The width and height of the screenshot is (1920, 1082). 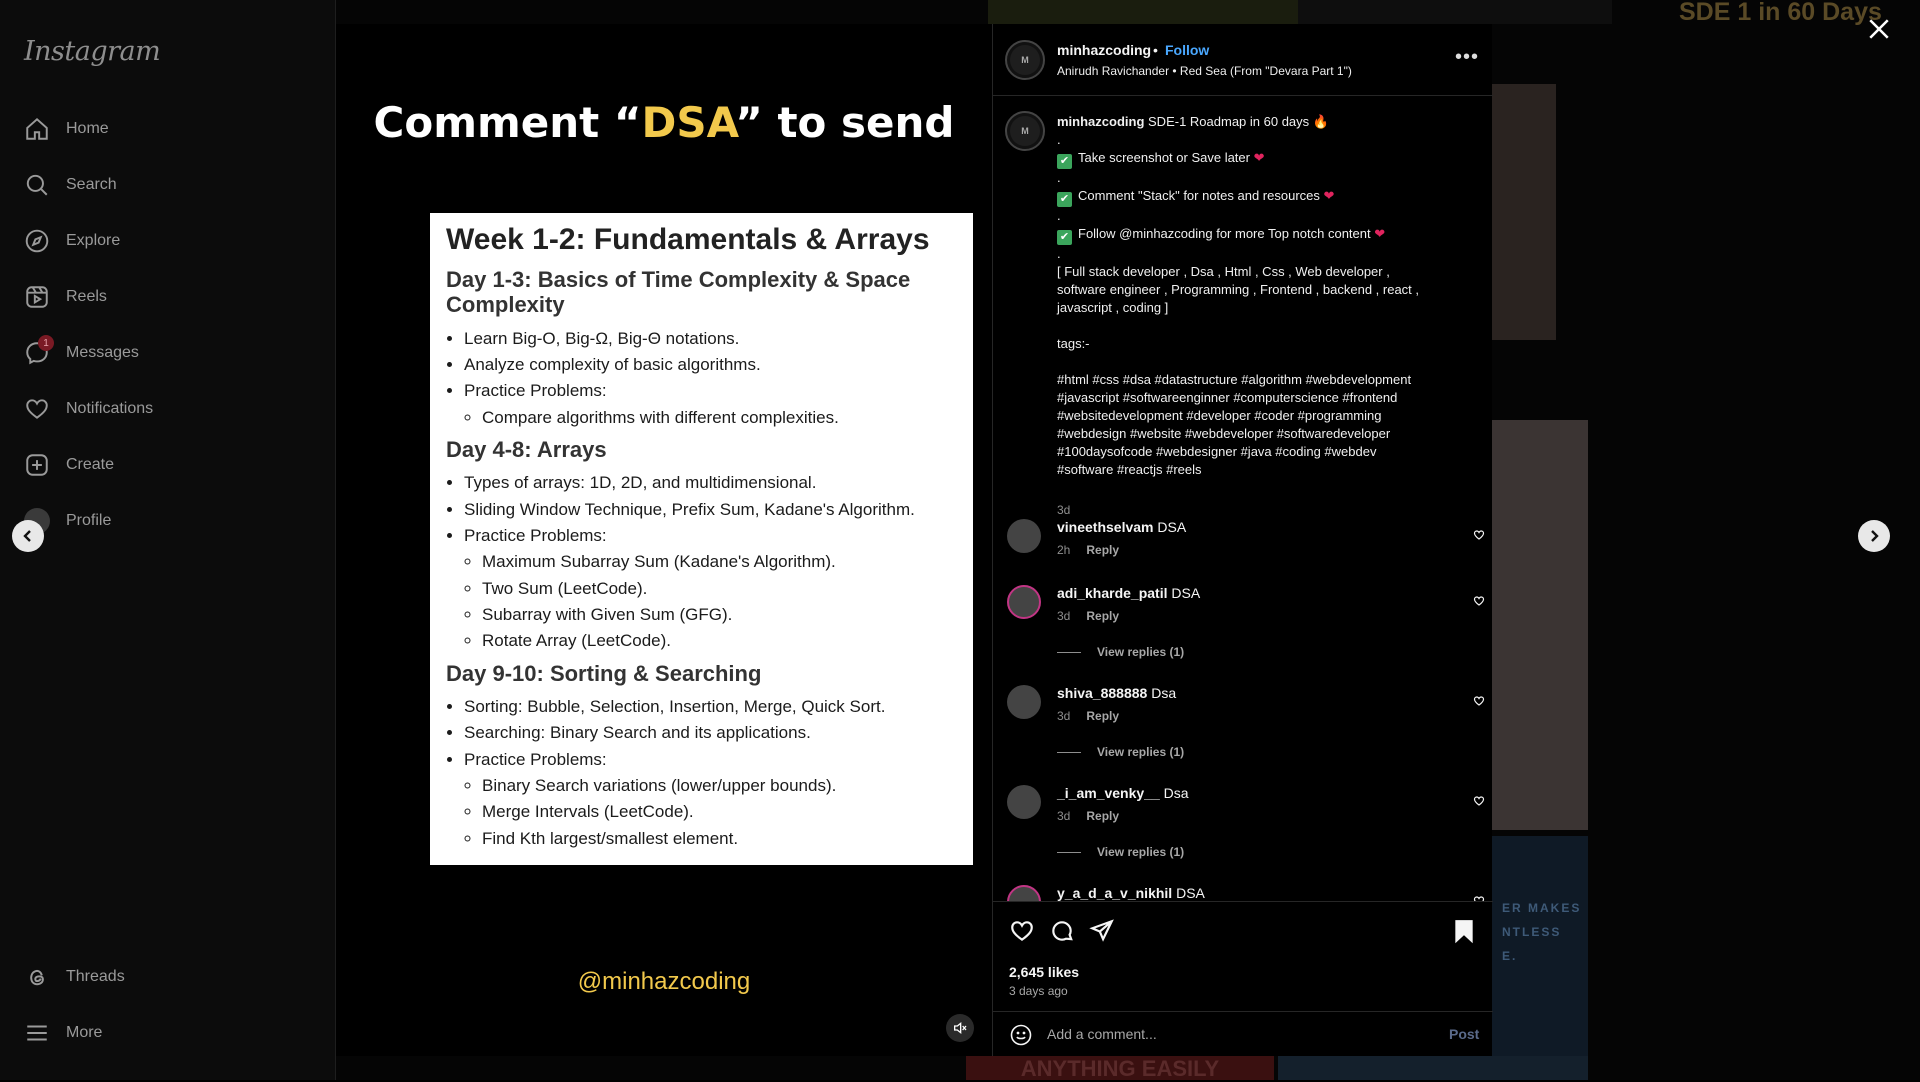 I want to click on caption-timestamp: 3d, so click(x=1064, y=510).